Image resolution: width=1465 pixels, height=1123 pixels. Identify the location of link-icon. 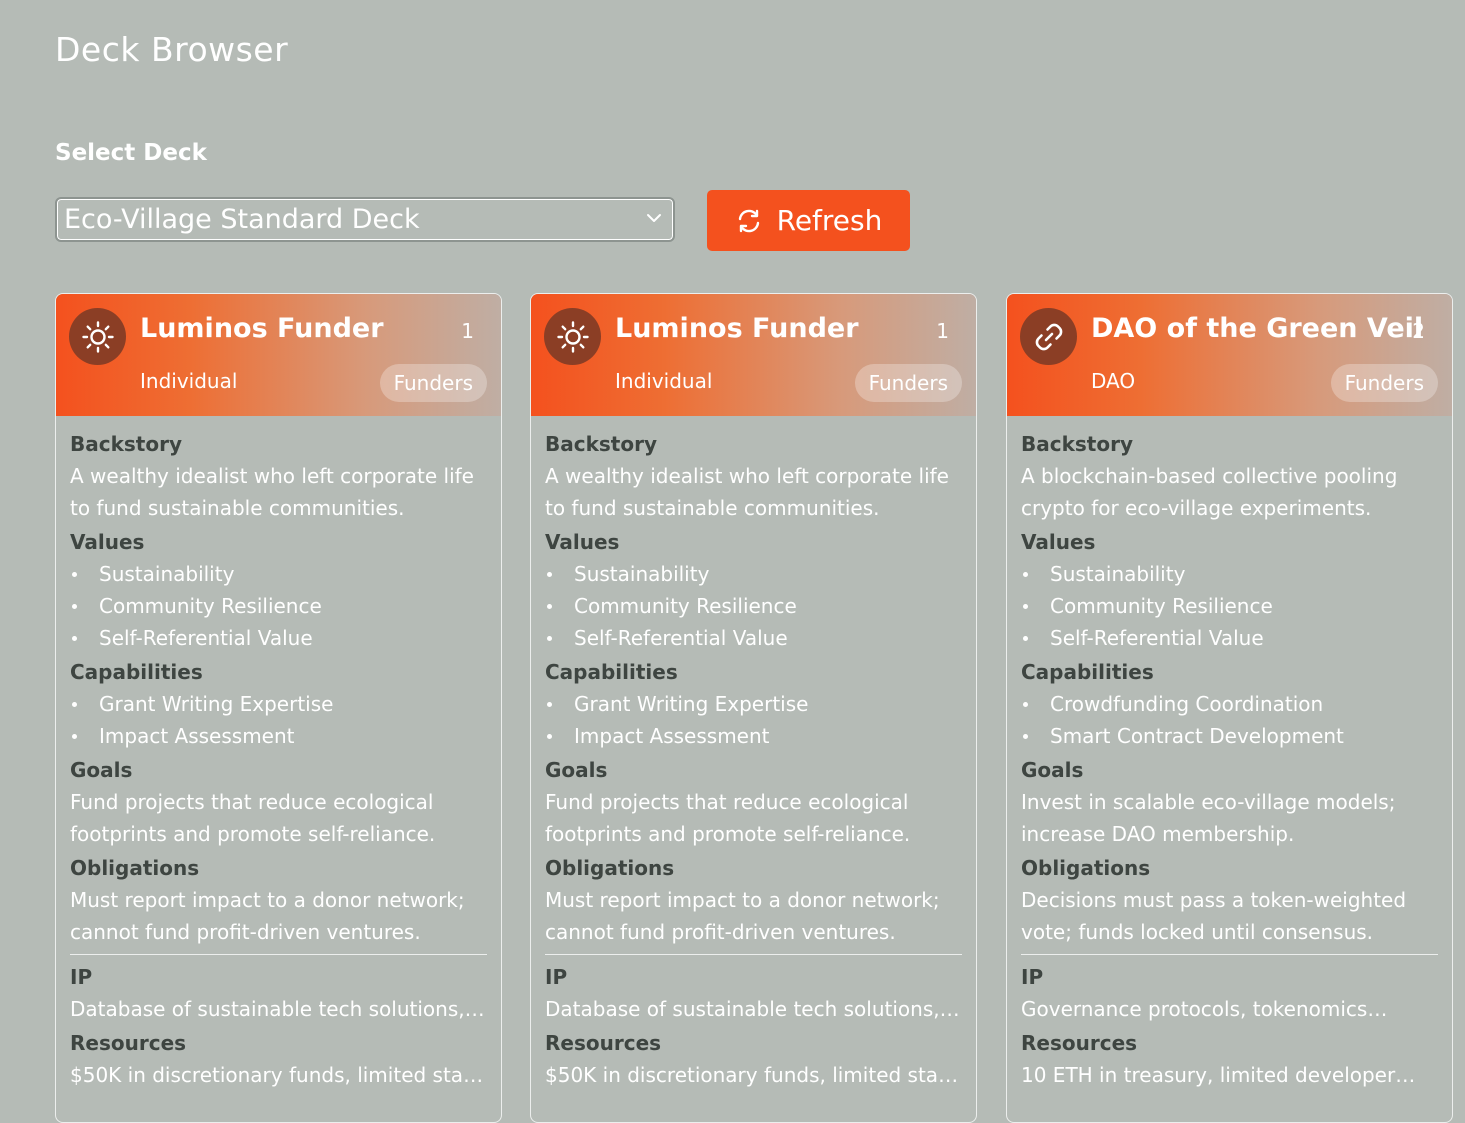
(1048, 336).